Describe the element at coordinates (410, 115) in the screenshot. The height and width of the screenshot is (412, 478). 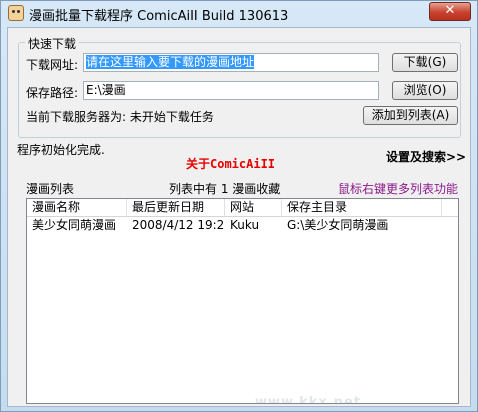
I see `add-to-list-button: 添加到列表(A)` at that location.